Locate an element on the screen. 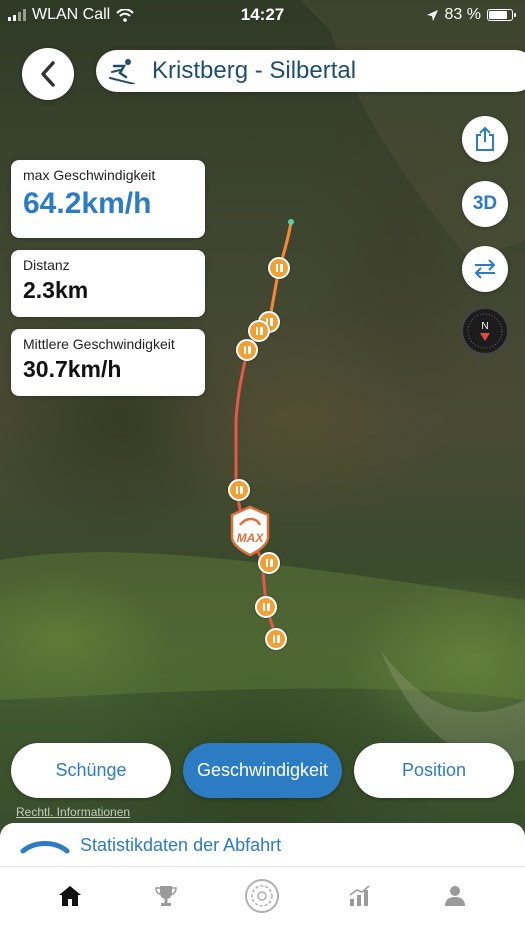 This screenshot has height=933, width=525. 3d-toggle-button: 3D is located at coordinates (485, 204).